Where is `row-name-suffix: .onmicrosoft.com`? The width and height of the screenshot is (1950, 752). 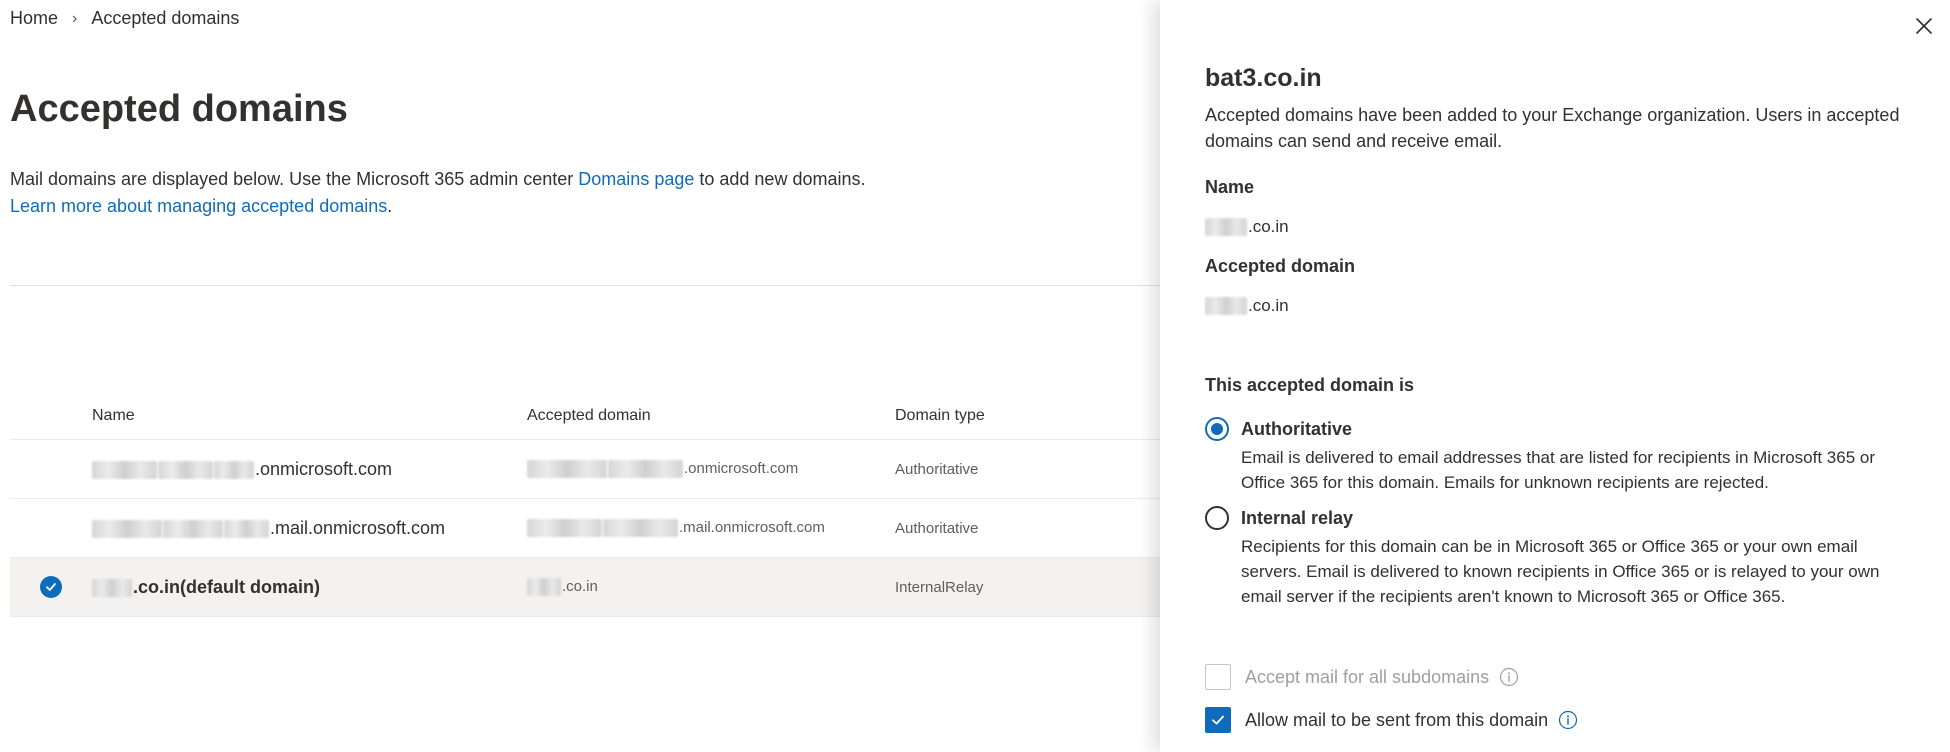
row-name-suffix: .onmicrosoft.com is located at coordinates (324, 468).